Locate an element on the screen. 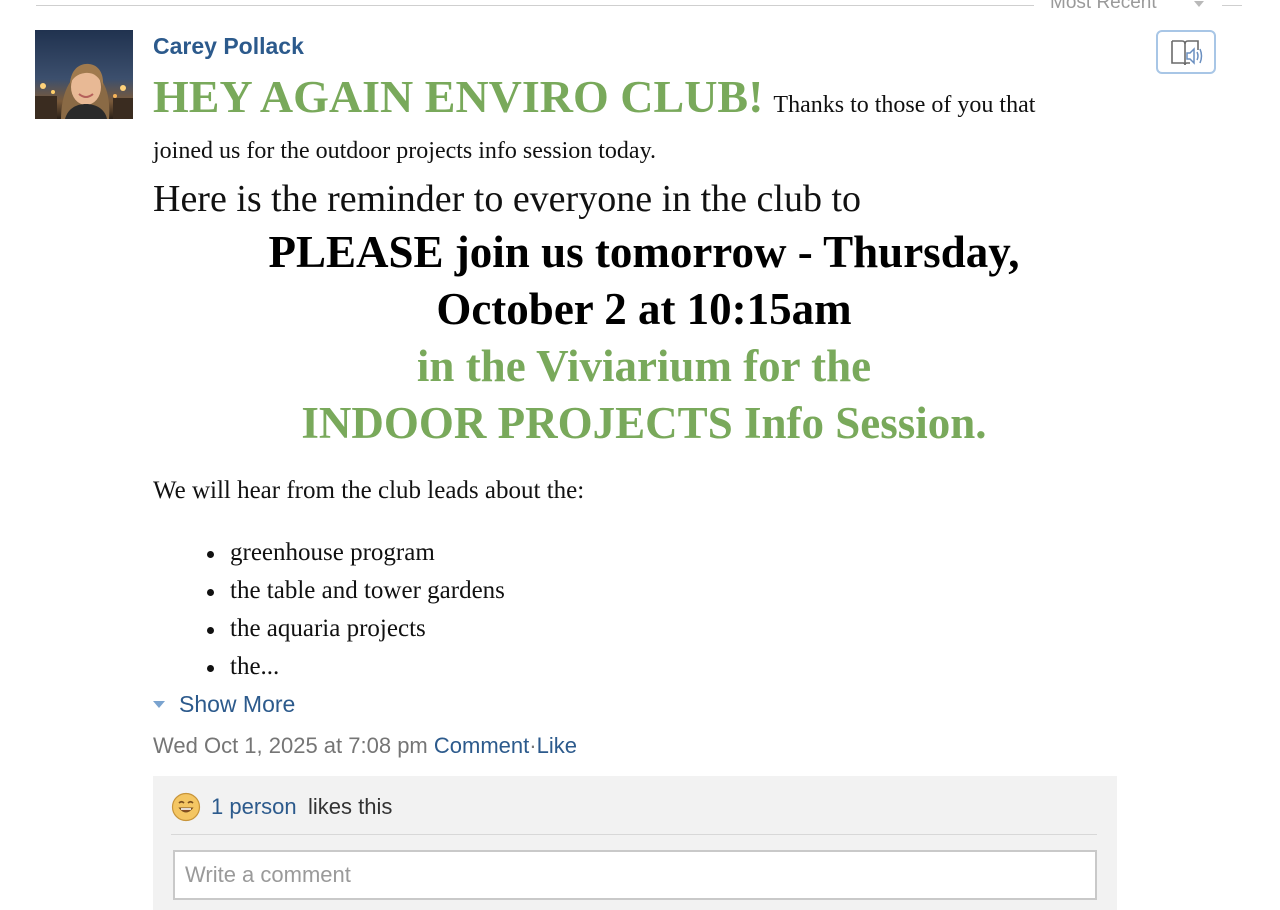 This screenshot has height=910, width=1280. read-aloud-icon is located at coordinates (1187, 53).